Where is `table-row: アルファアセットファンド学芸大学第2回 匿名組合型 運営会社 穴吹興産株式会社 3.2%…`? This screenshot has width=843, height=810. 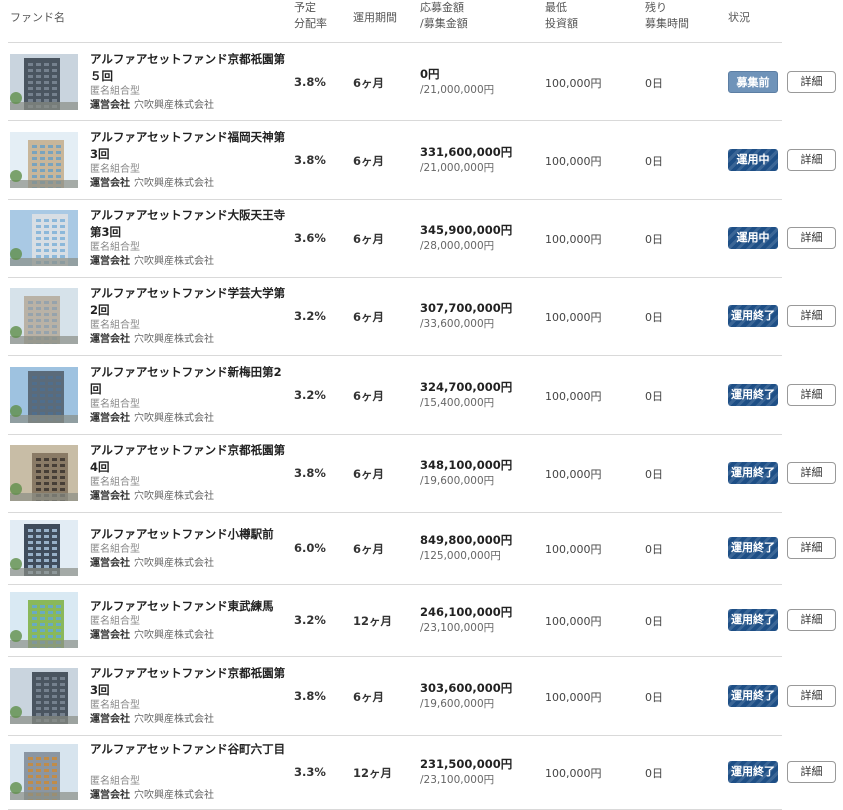
table-row: アルファアセットファンド学芸大学第2回 匿名組合型 運営会社 穴吹興産株式会社 3.2%… is located at coordinates (421, 316).